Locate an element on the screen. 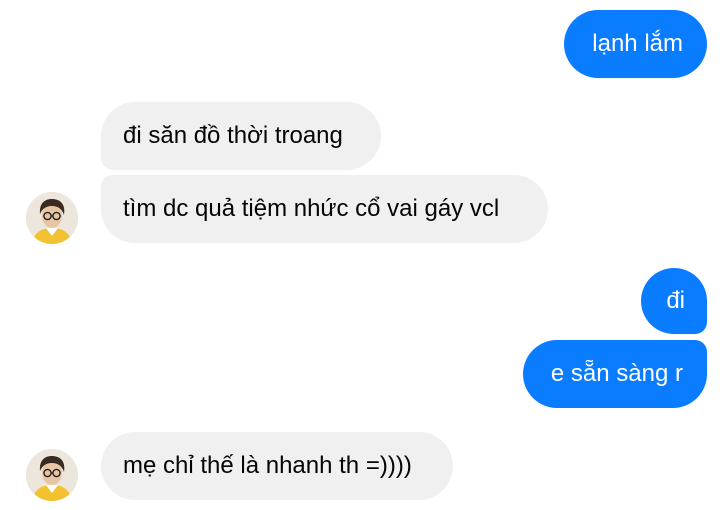 The height and width of the screenshot is (510, 720). message-text: e sẵn sàng r is located at coordinates (616, 373).